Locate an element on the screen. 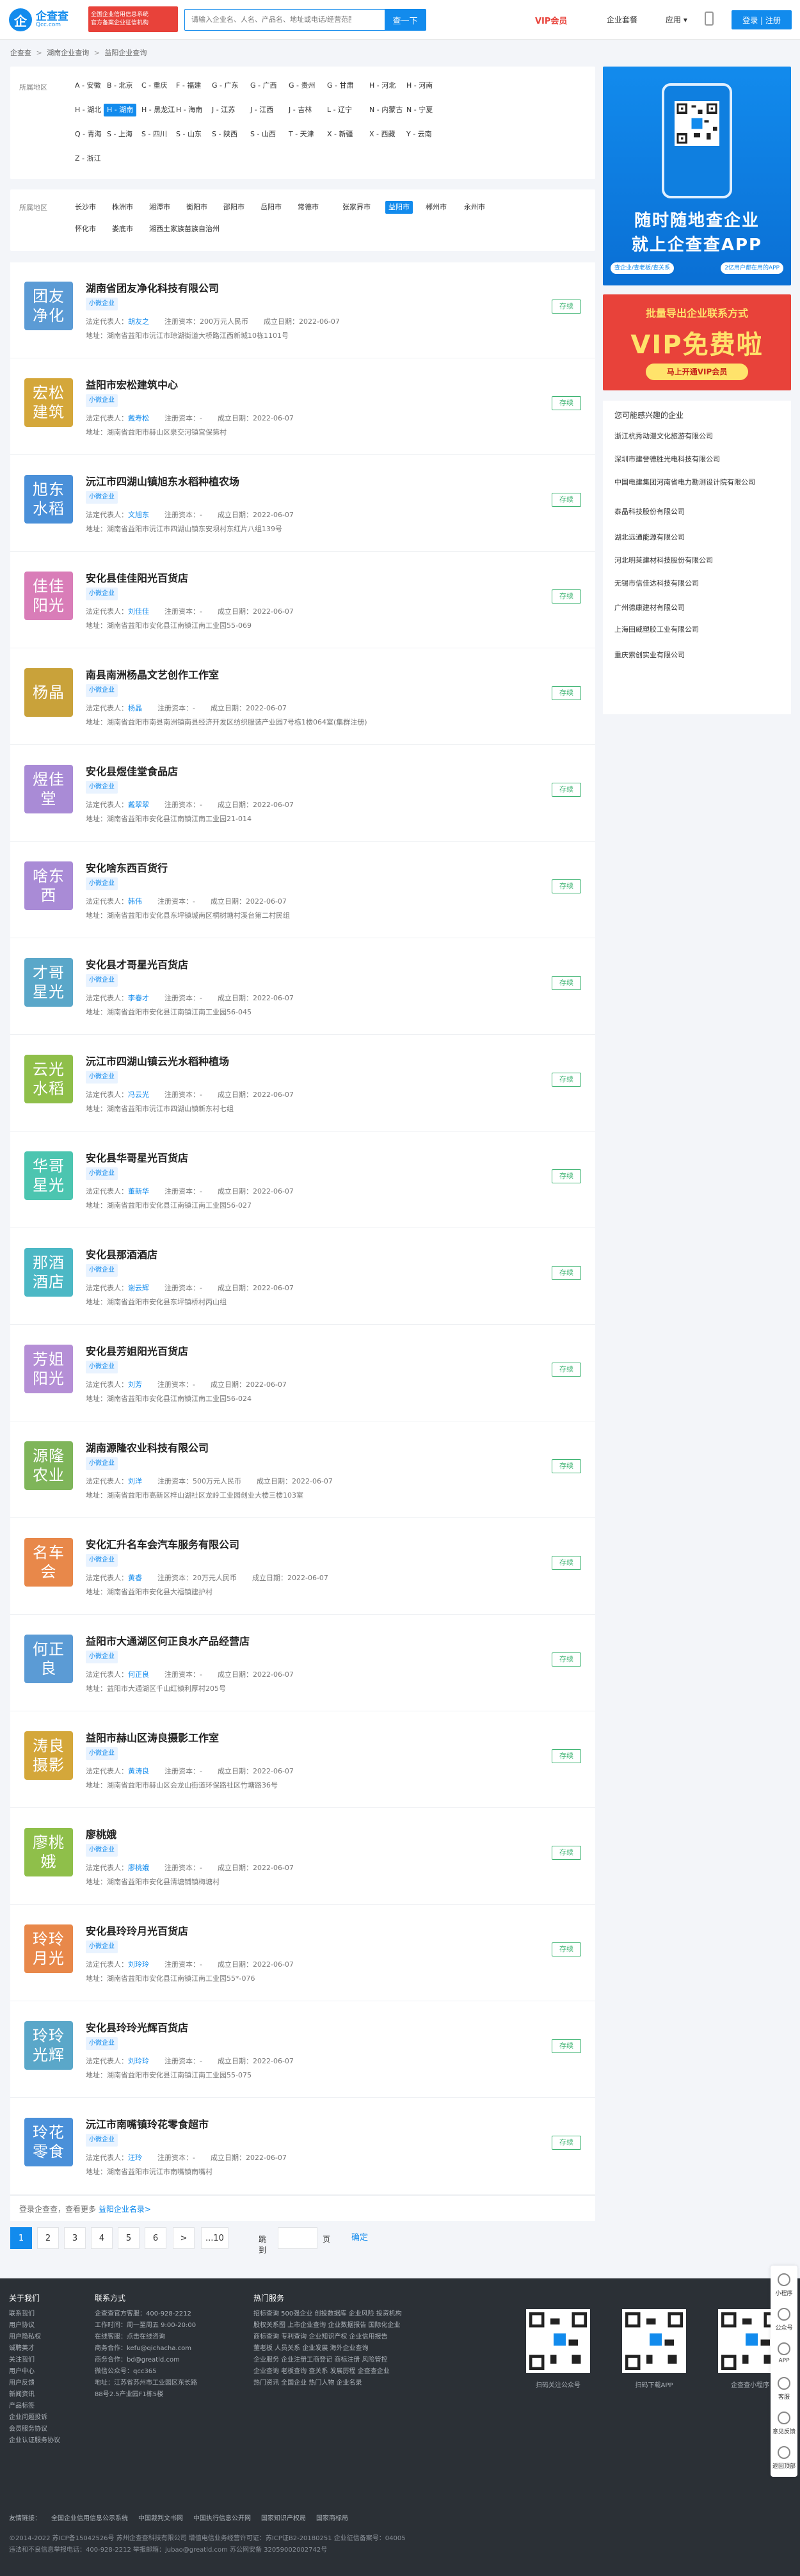 The width and height of the screenshot is (800, 2576). login-button: 登录 | 注册 is located at coordinates (762, 19).